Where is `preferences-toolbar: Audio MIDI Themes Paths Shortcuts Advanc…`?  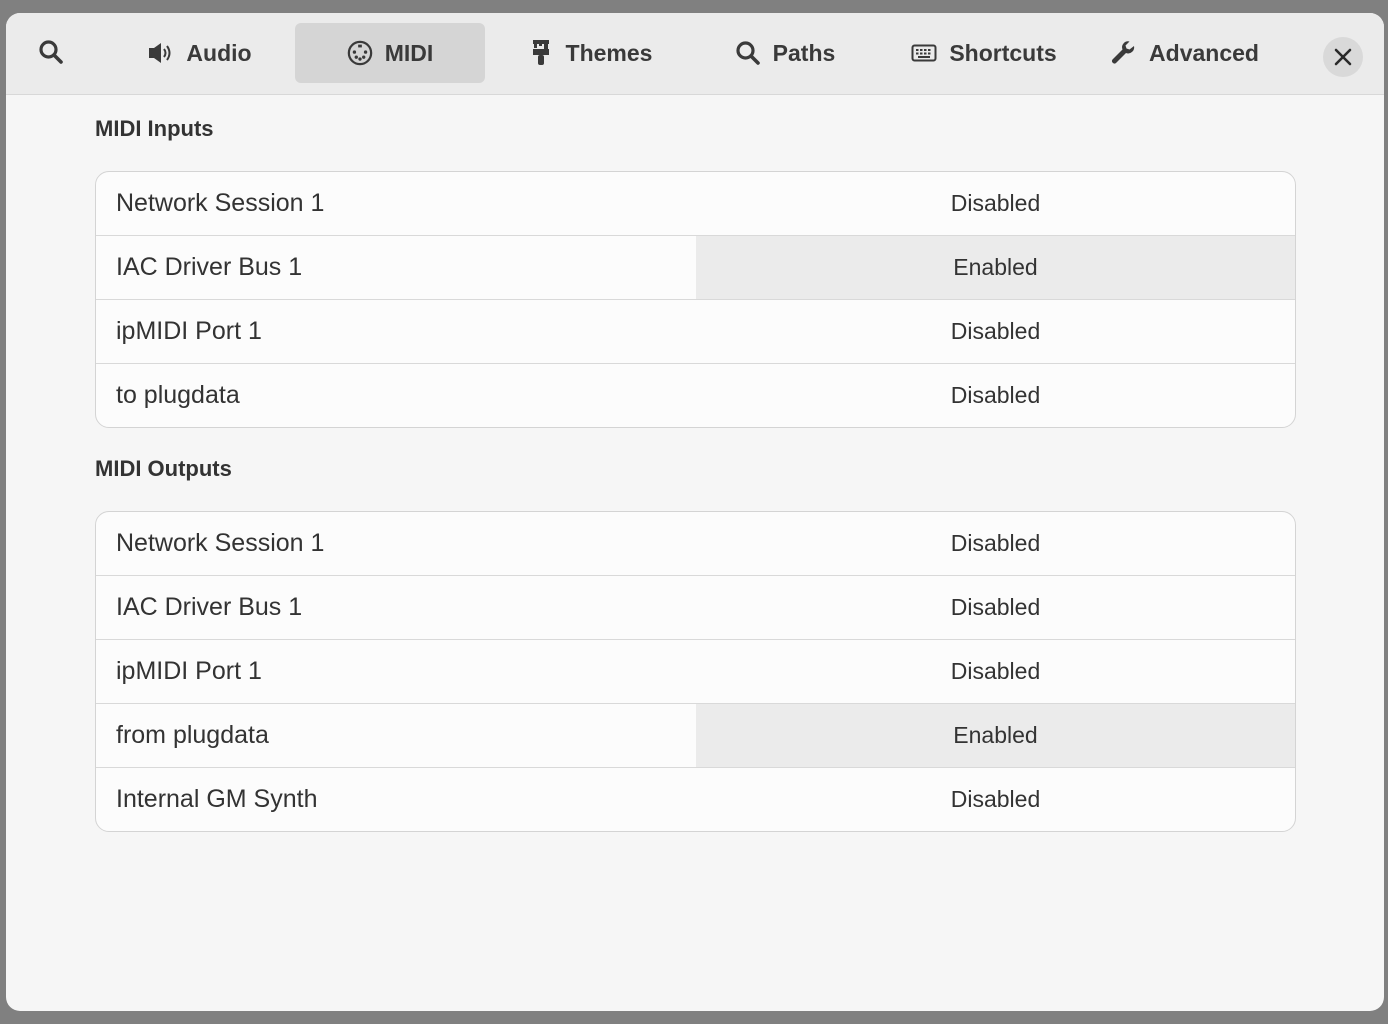 preferences-toolbar: Audio MIDI Themes Paths Shortcuts Advanc… is located at coordinates (695, 54).